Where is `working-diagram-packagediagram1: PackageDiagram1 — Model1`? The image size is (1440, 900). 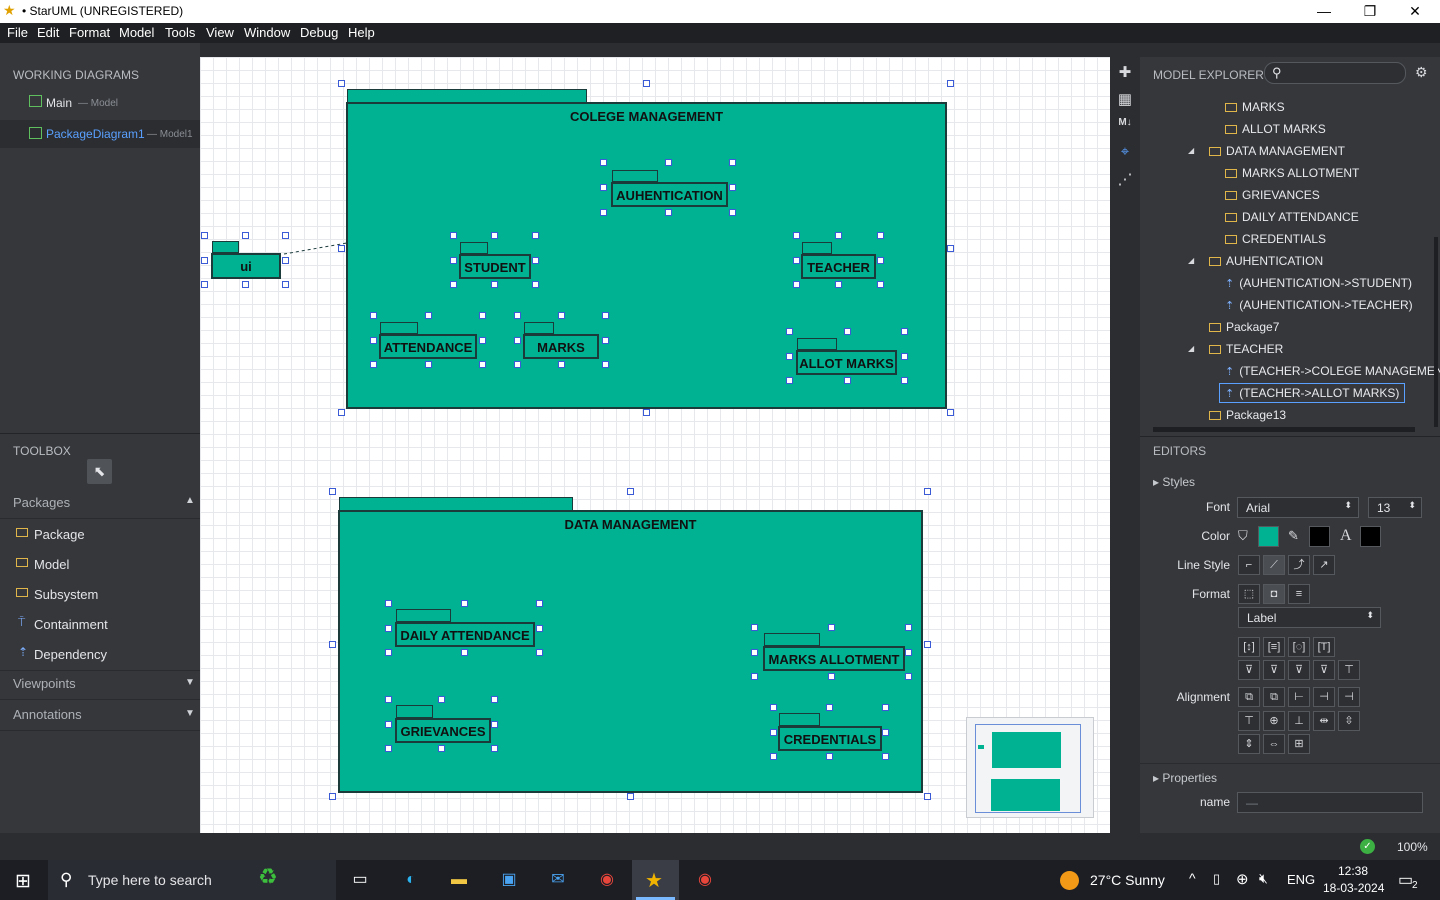
working-diagram-packagediagram1: PackageDiagram1 — Model1 is located at coordinates (100, 134).